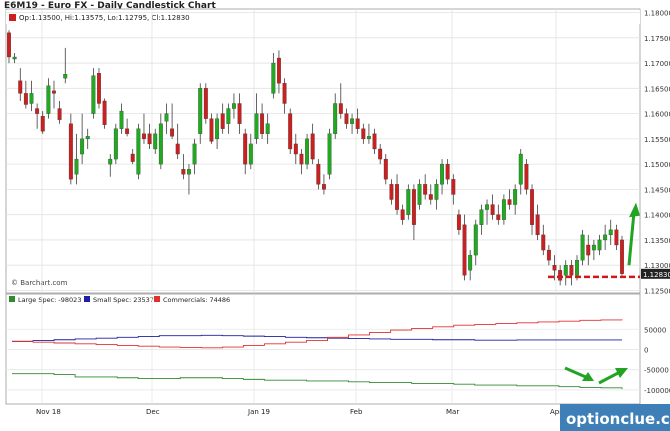  What do you see at coordinates (123, 300) in the screenshot?
I see `cot-legend-label: Small Spec: 23537` at bounding box center [123, 300].